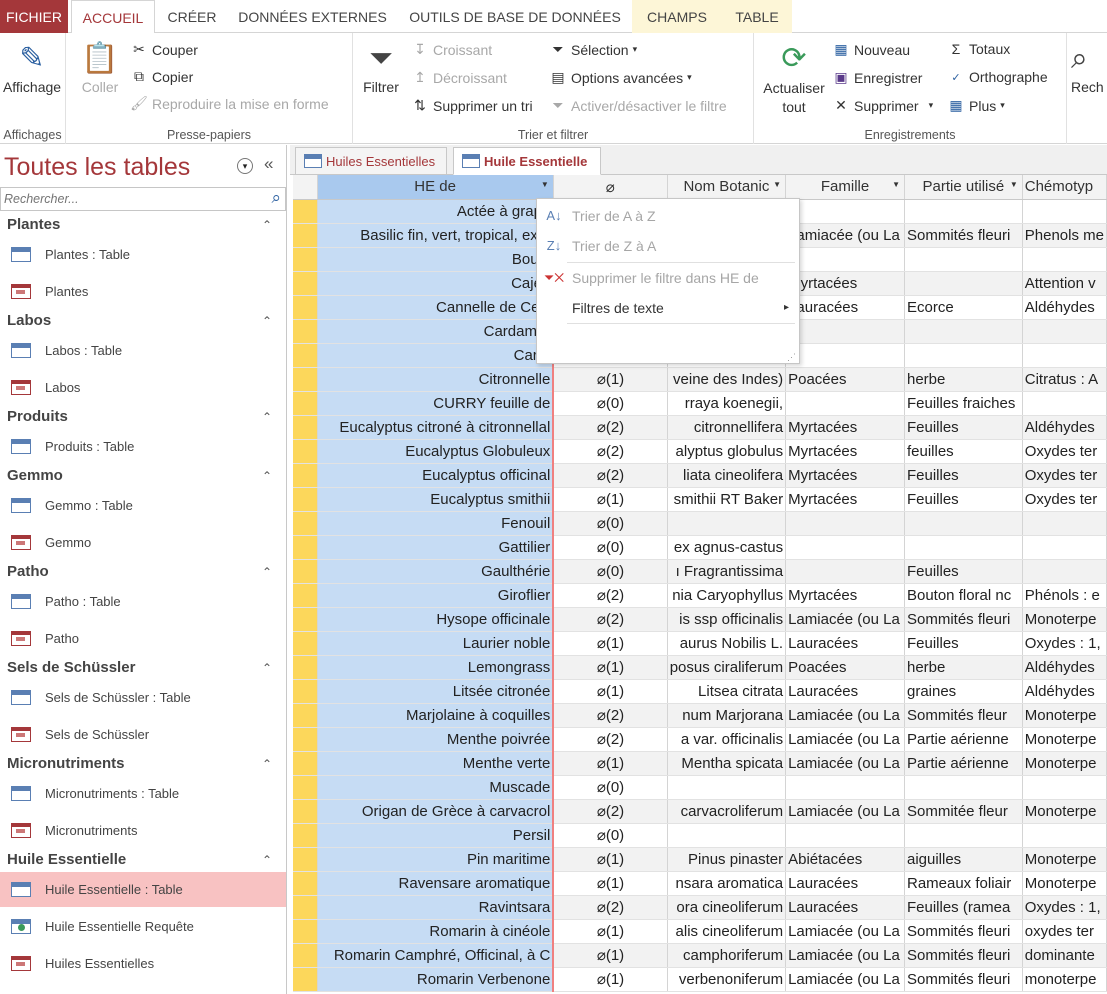 Image resolution: width=1107 pixels, height=994 pixels. What do you see at coordinates (436, 619) in the screenshot?
I see `cell-he-de: Hysope officinale` at bounding box center [436, 619].